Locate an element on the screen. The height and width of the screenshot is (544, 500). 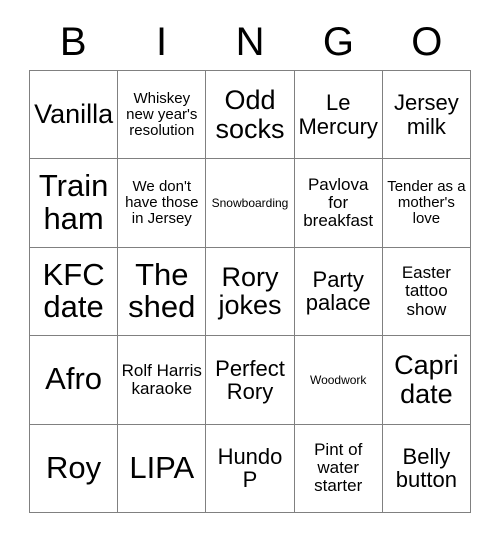
bingo-cell-label: Vanilla is located at coordinates (74, 114).